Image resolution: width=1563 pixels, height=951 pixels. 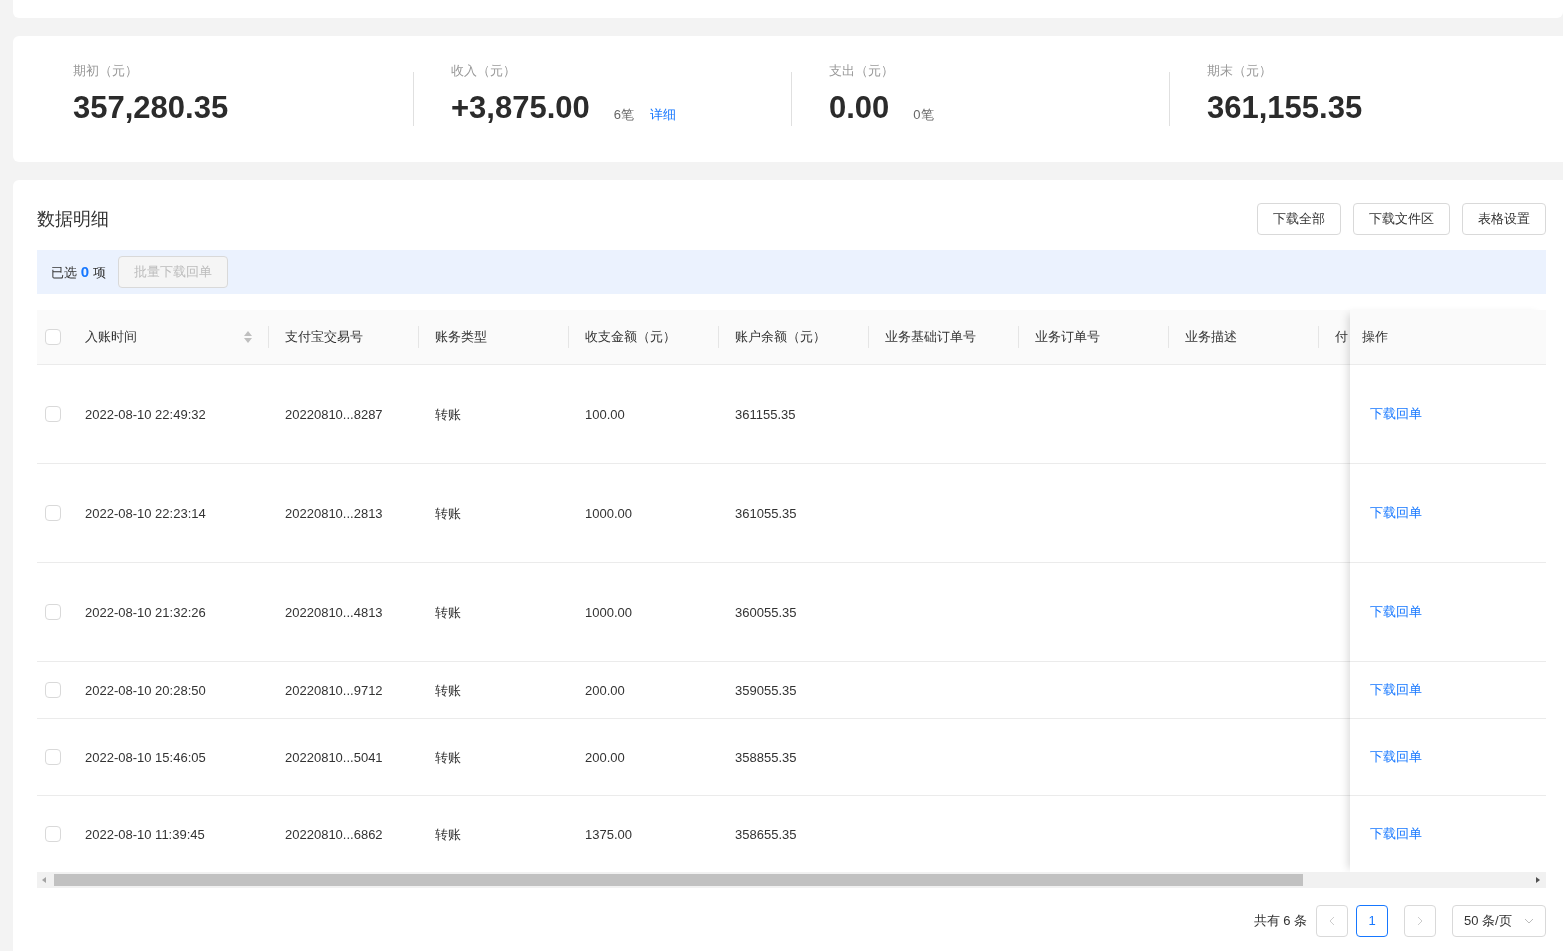 I want to click on page-button: 1, so click(x=1372, y=921).